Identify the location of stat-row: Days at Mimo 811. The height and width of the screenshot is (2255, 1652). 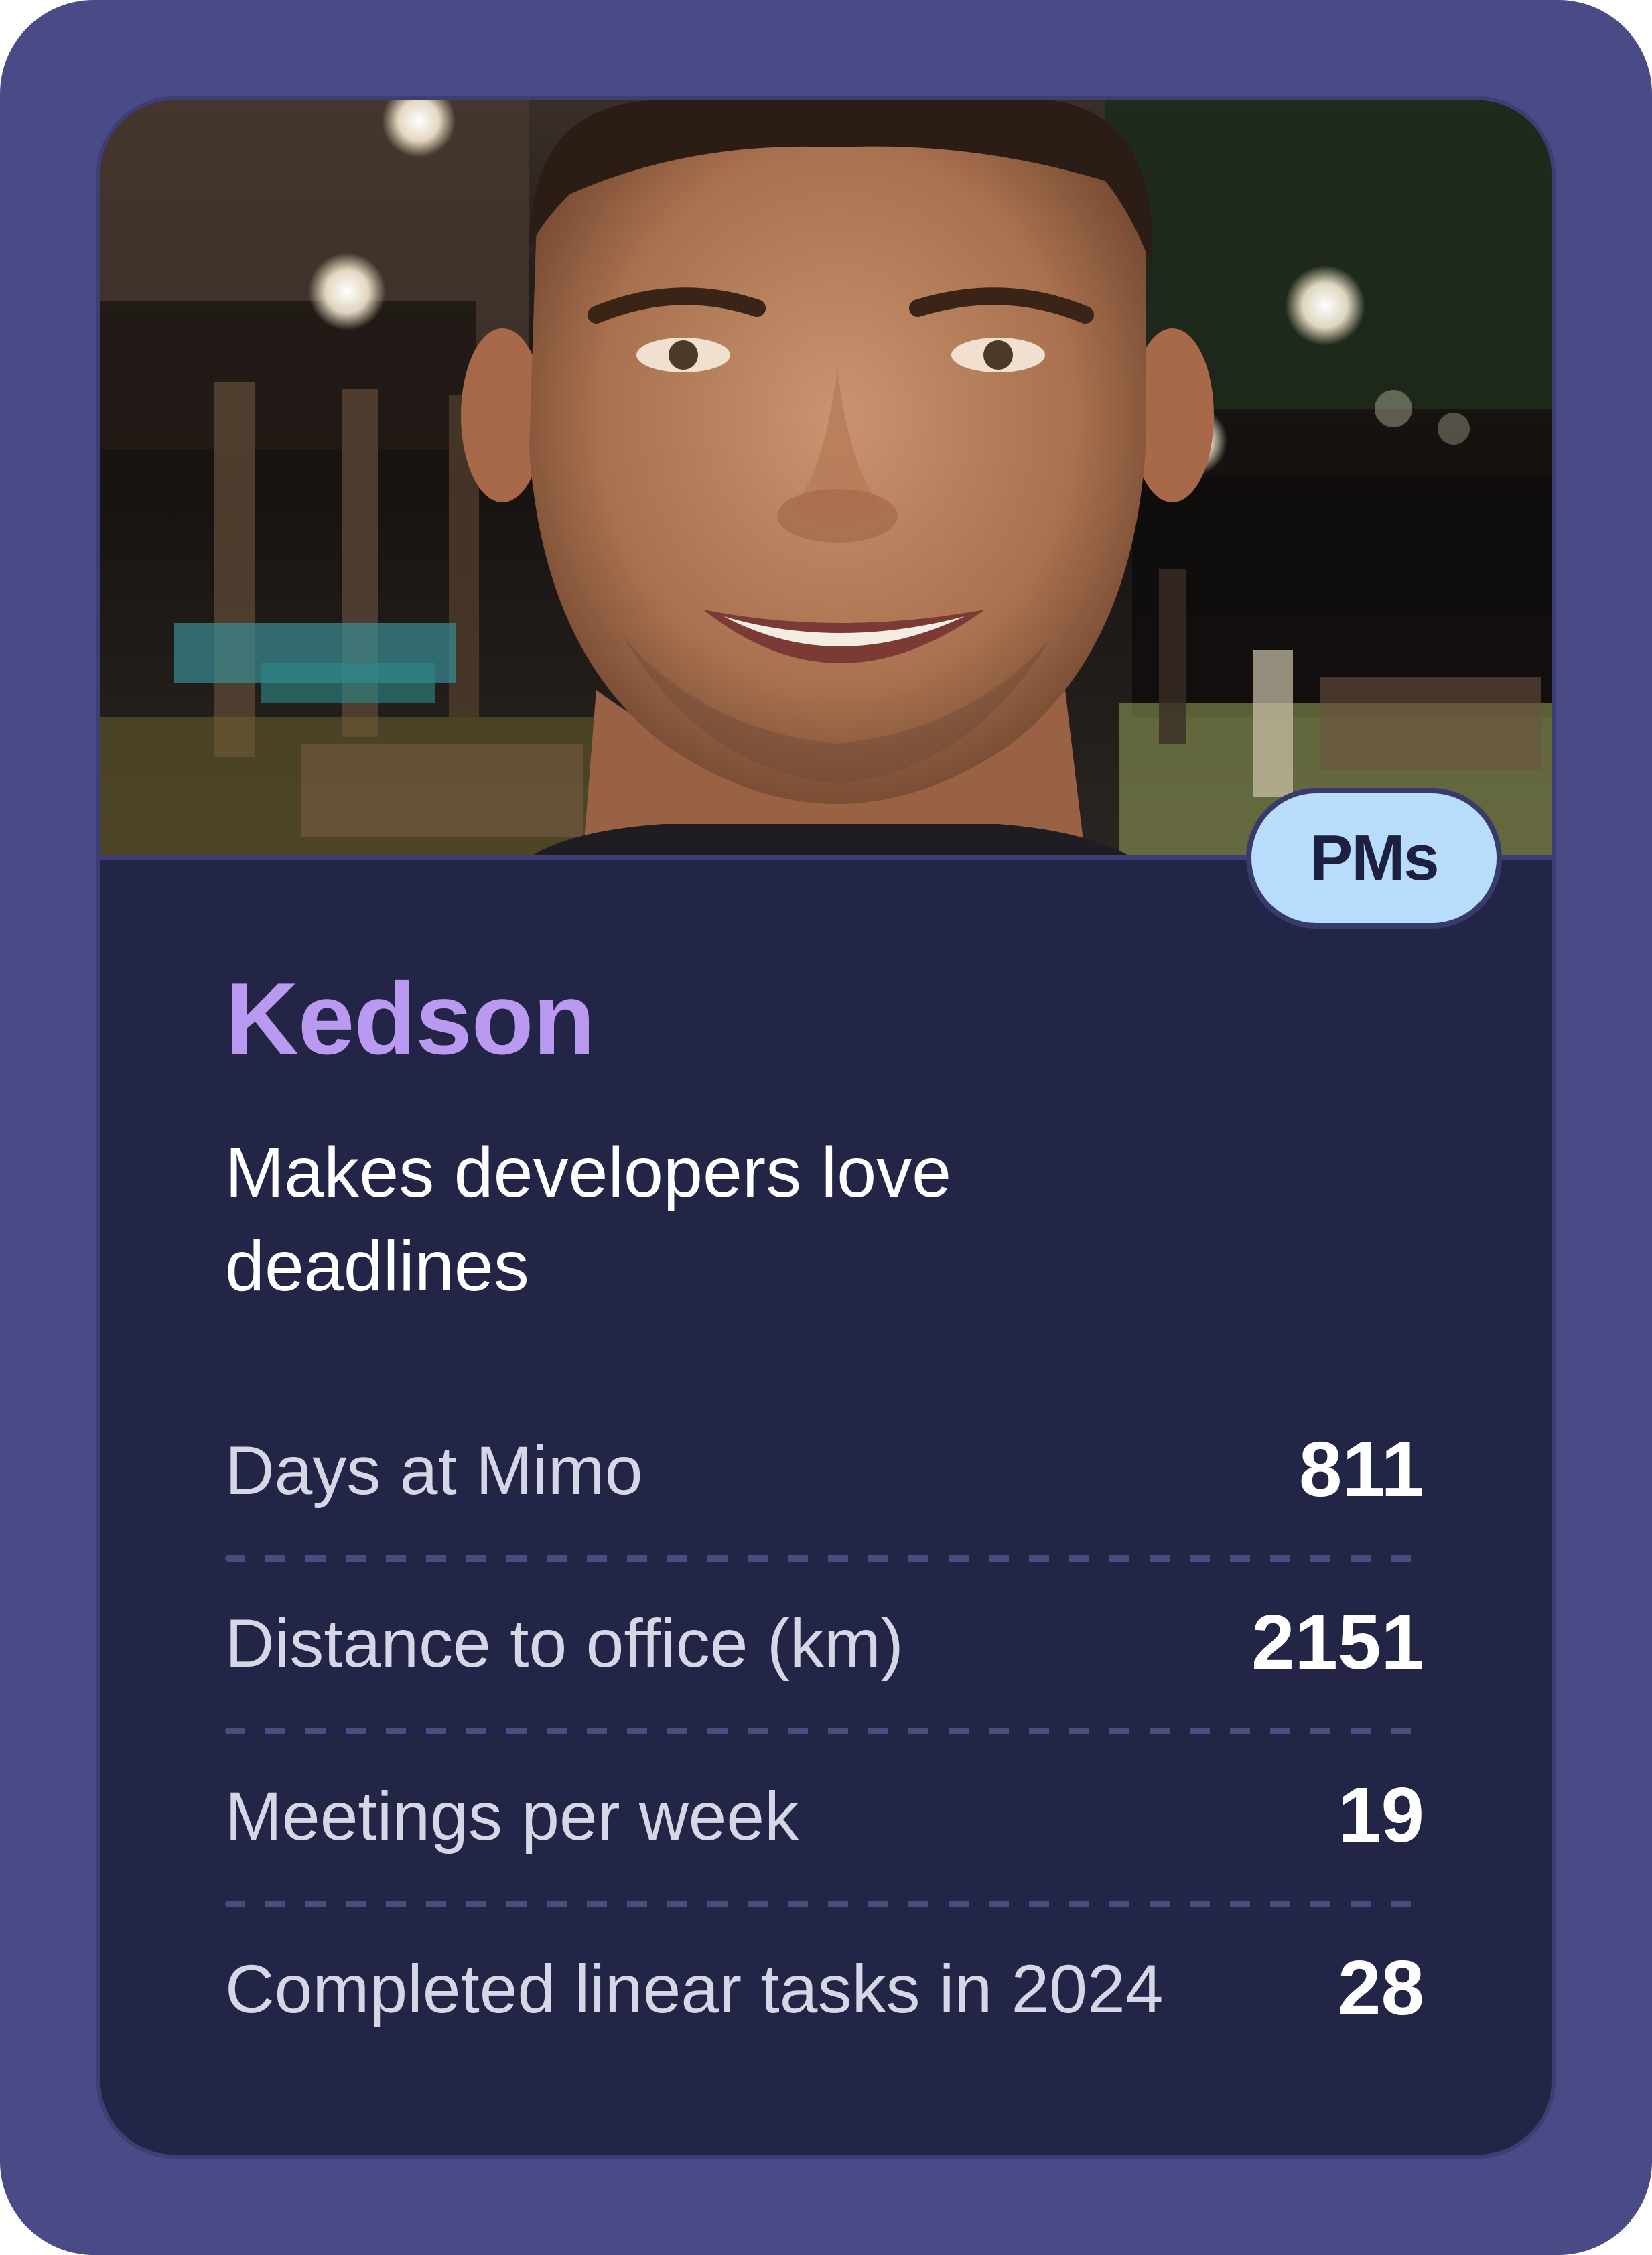
(824, 1490).